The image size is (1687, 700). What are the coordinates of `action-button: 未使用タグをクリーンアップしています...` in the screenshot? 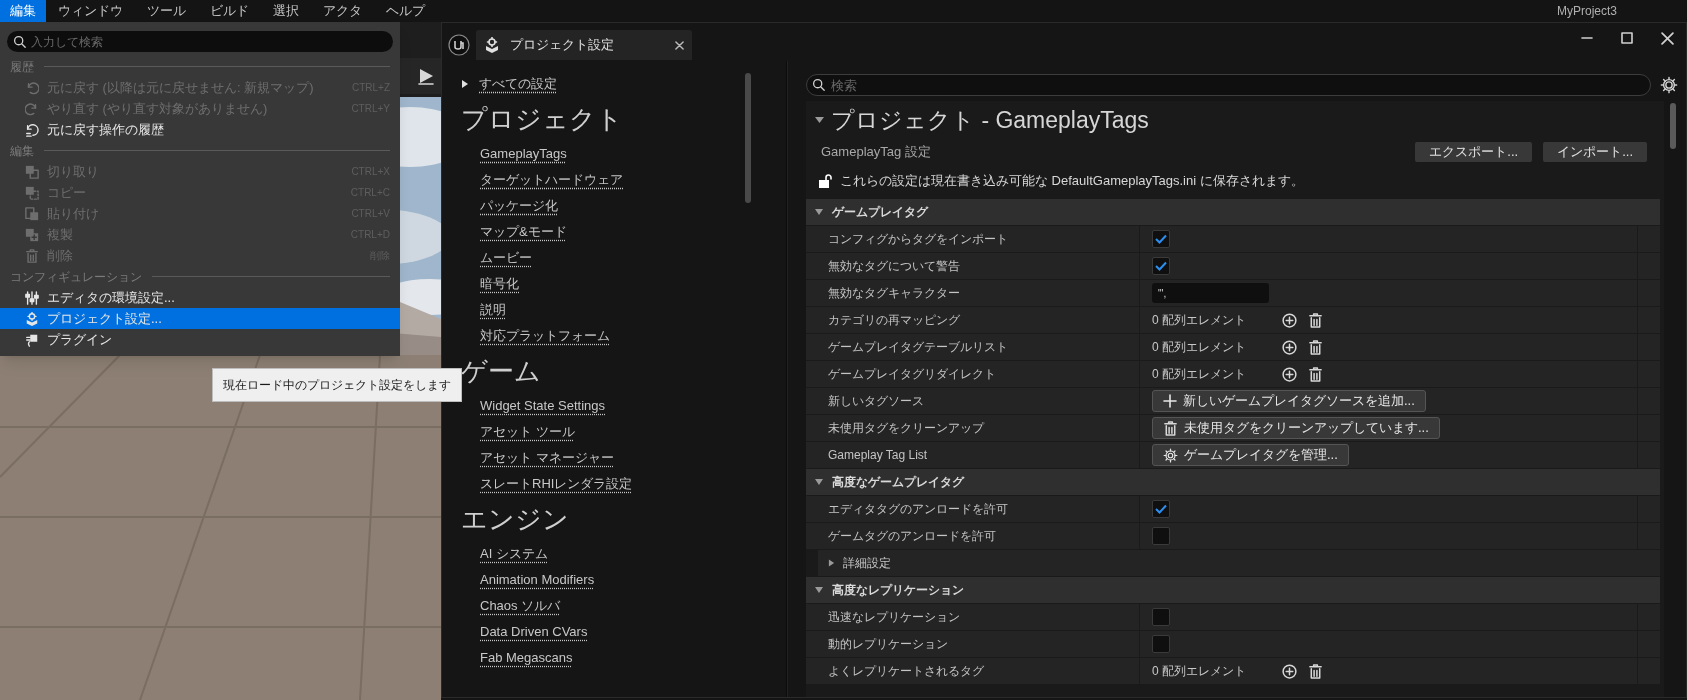 It's located at (1296, 428).